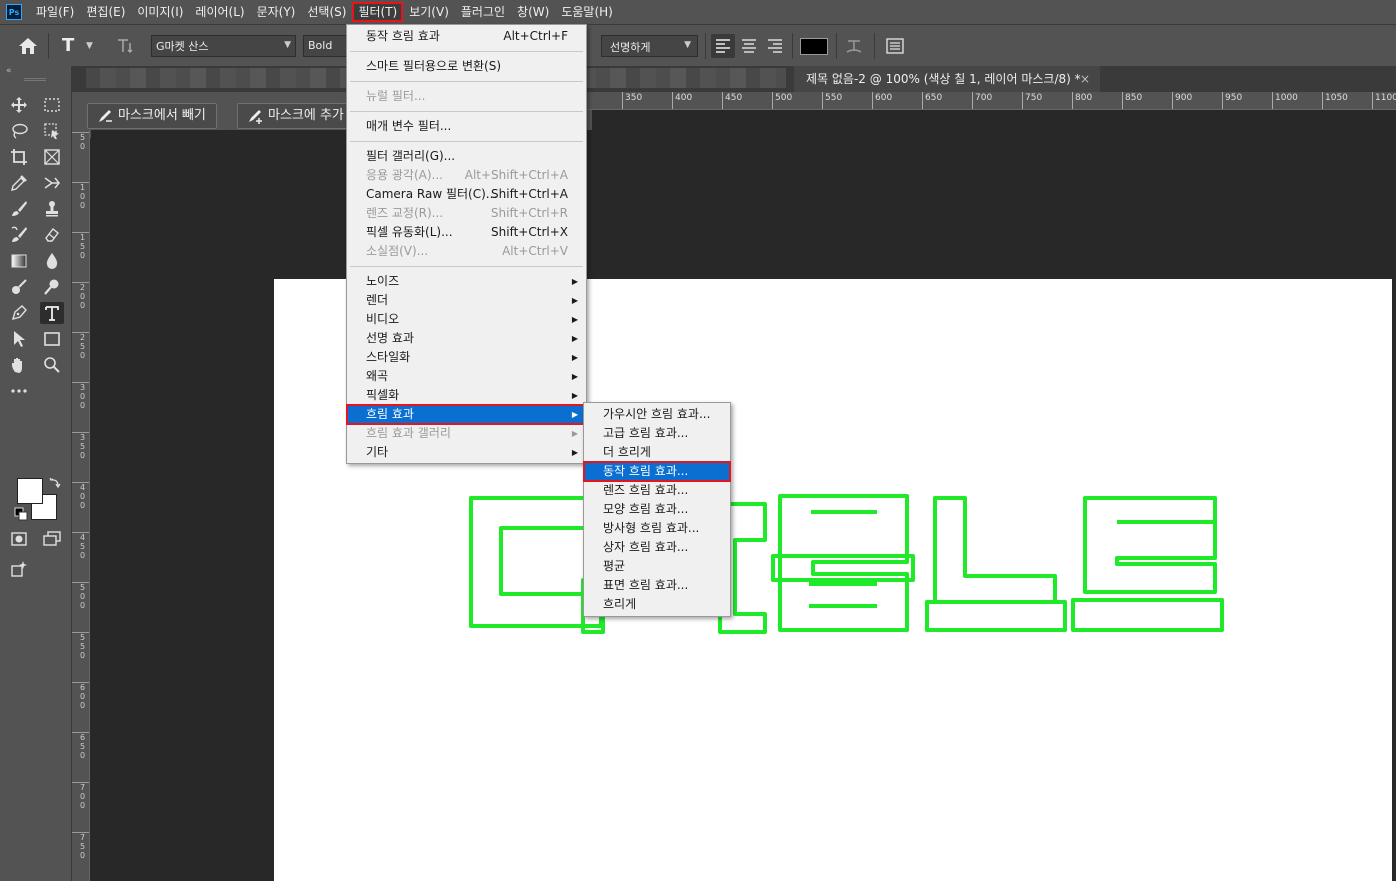 The image size is (1396, 881). Describe the element at coordinates (466, 395) in the screenshot. I see `filter-menu-item: 픽셀화 ▶` at that location.